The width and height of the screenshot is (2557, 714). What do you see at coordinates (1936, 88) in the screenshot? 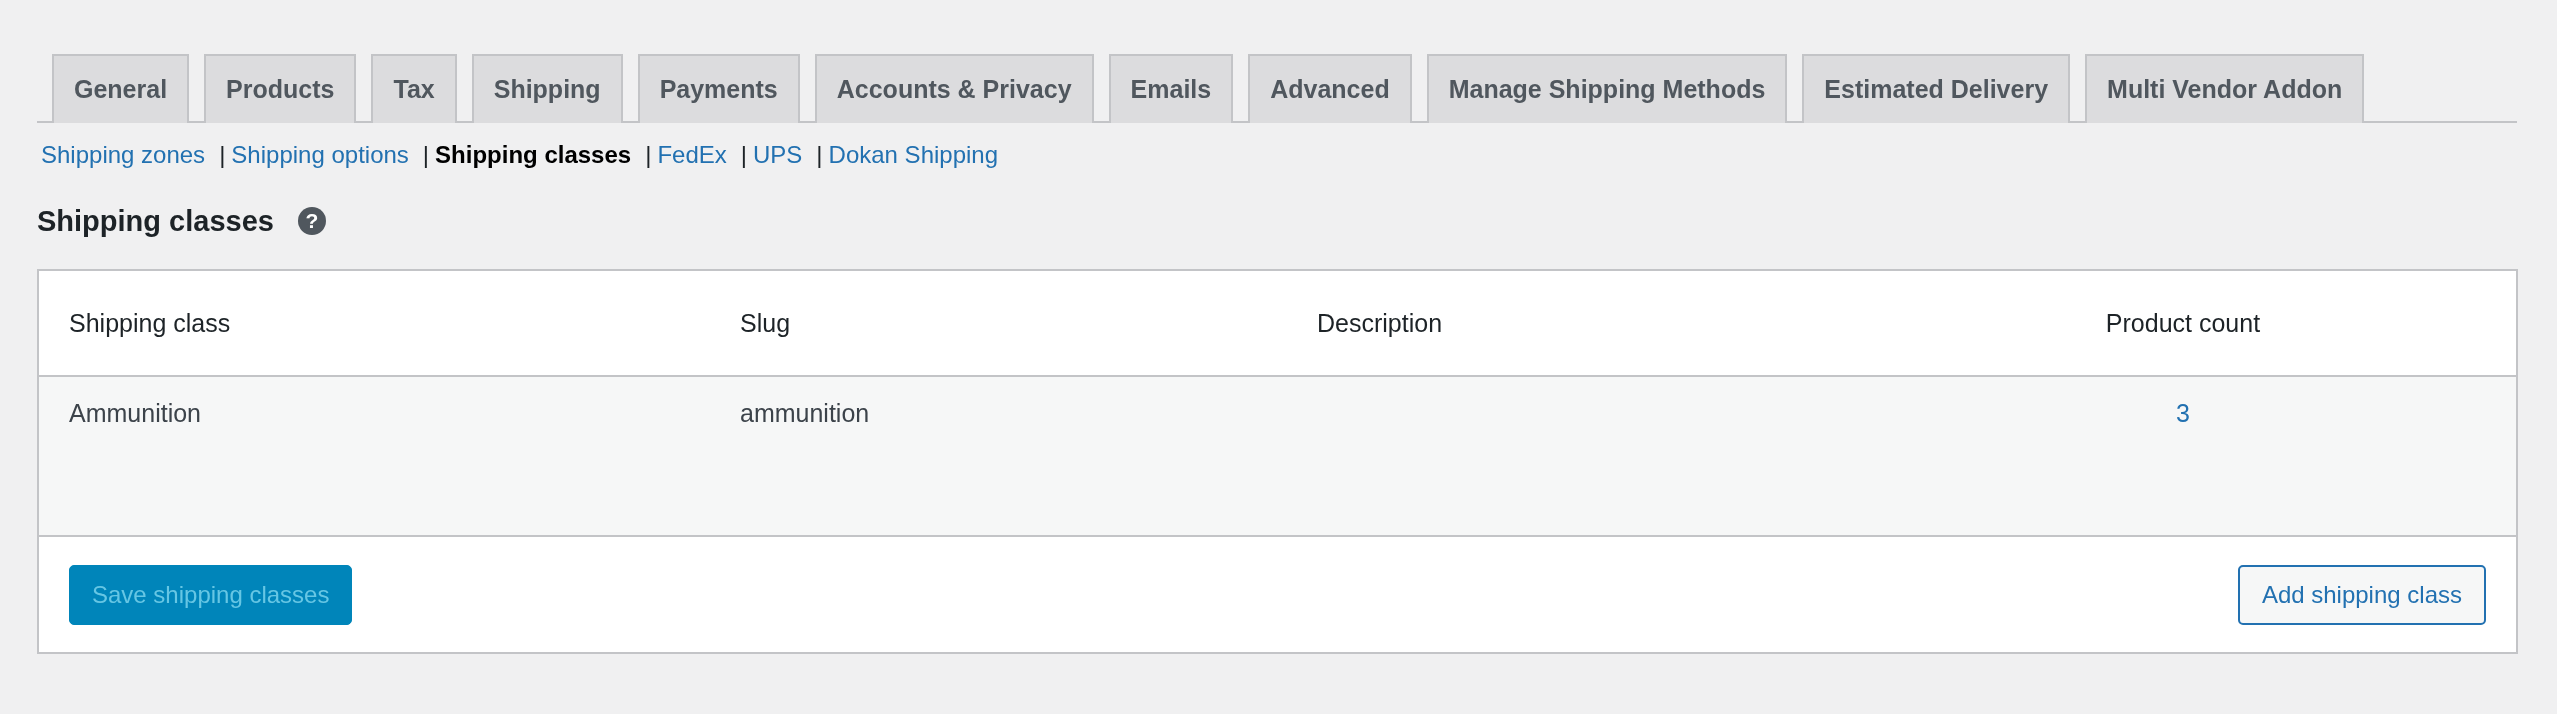
I see `settings-tab: Estimated Delivery` at bounding box center [1936, 88].